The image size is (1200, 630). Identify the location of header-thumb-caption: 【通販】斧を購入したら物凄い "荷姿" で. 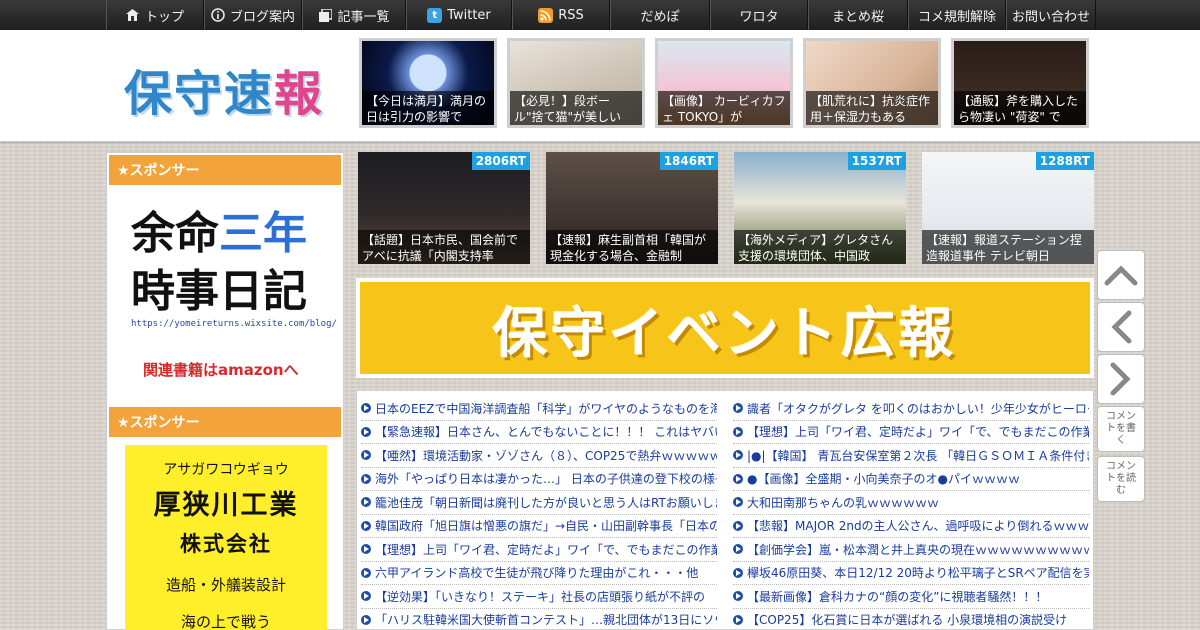
(1020, 108).